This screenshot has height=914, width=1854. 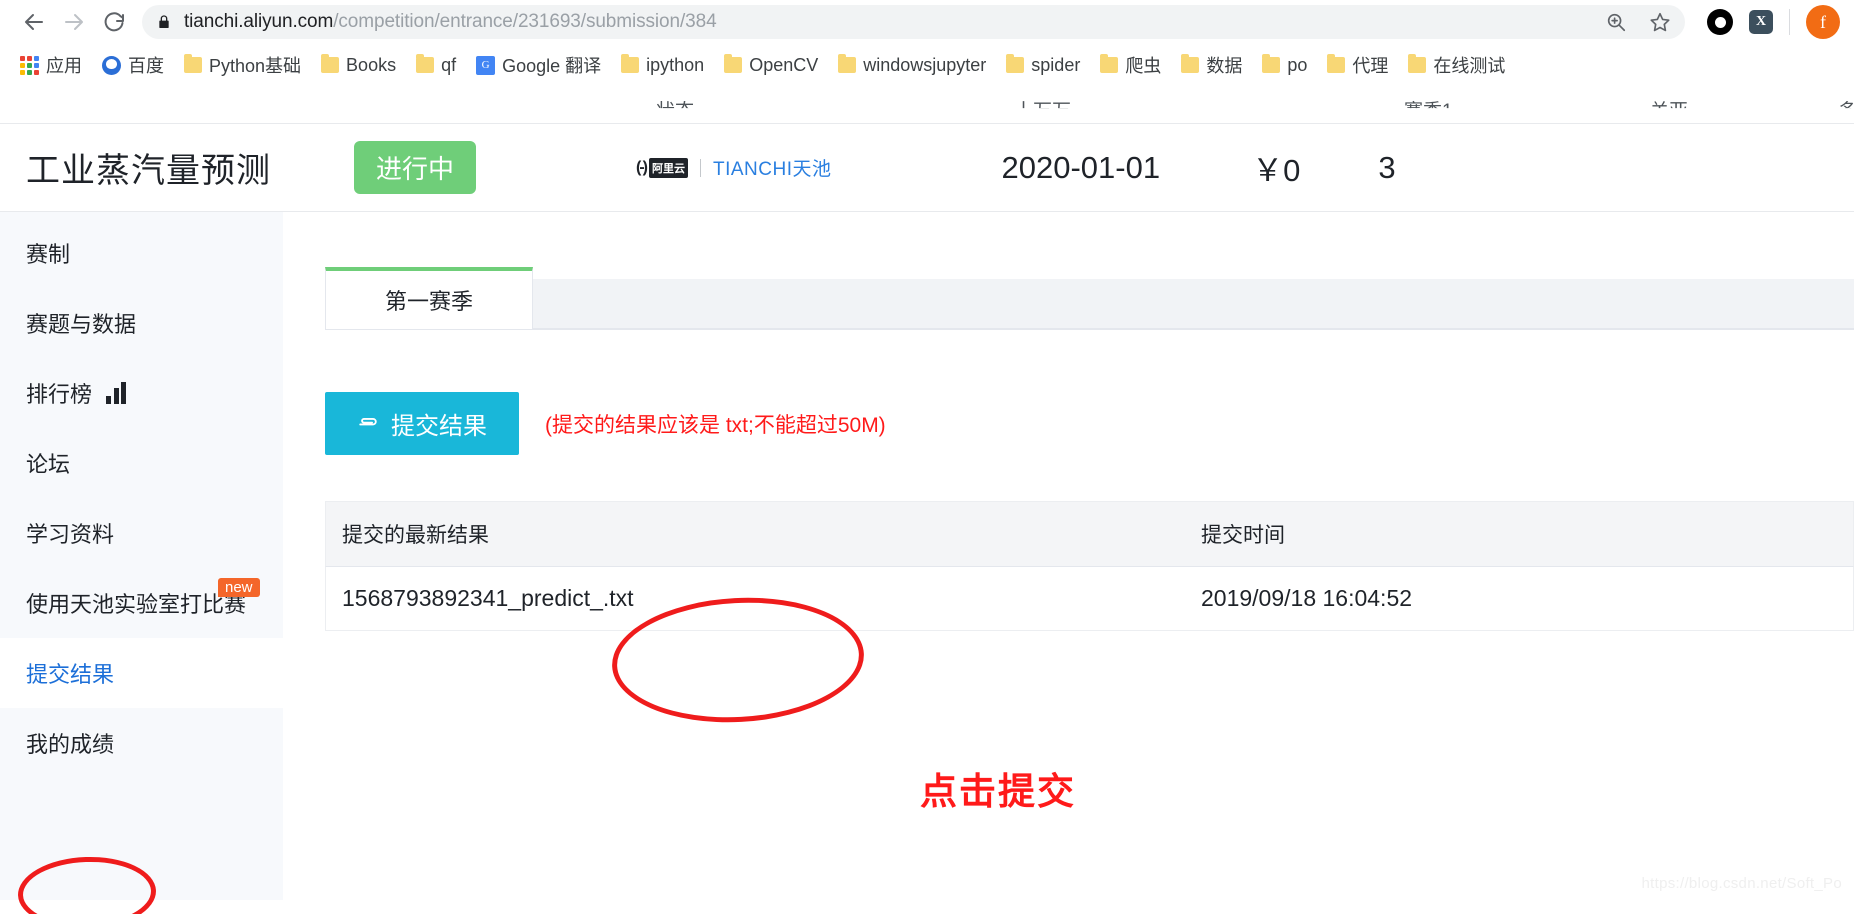 I want to click on bookmark-label: Python基础, so click(x=255, y=66).